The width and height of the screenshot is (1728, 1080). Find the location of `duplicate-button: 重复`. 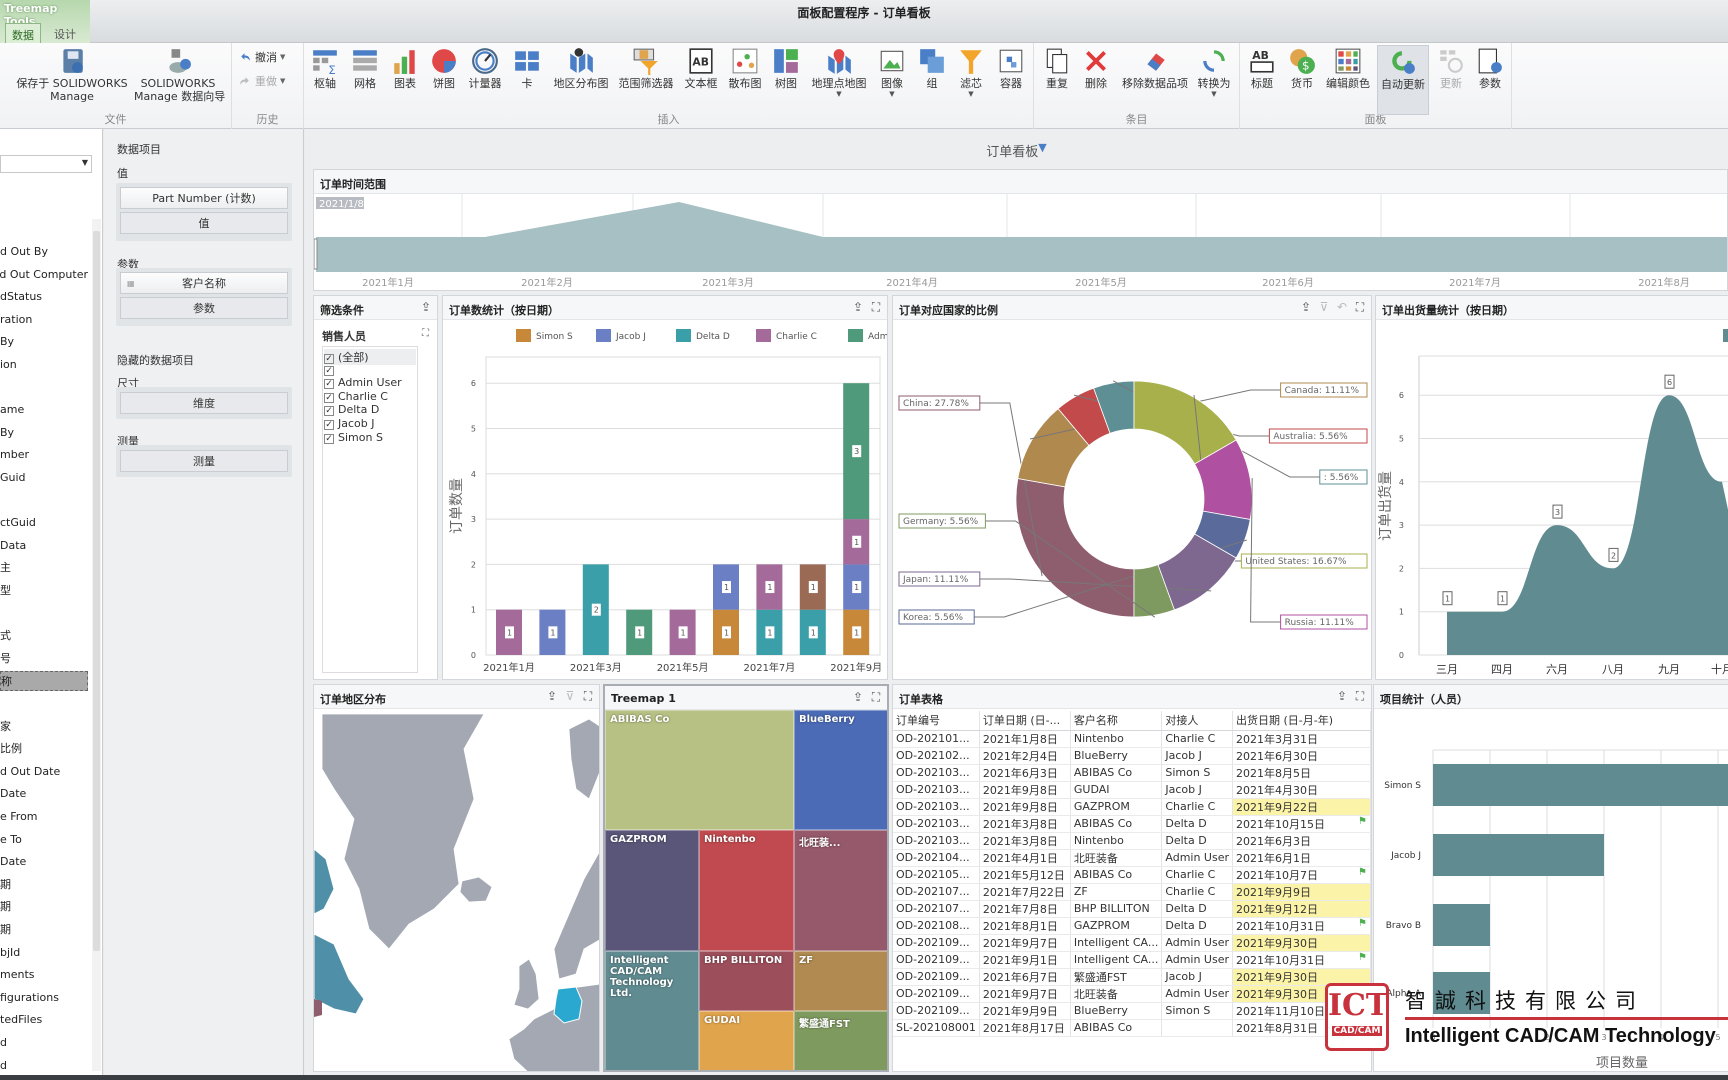

duplicate-button: 重复 is located at coordinates (1057, 80).